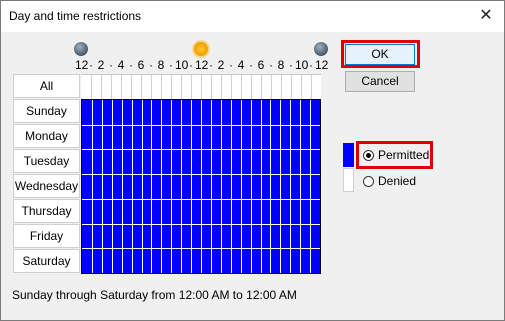 The width and height of the screenshot is (505, 321). I want to click on day-row-tuesday: Tuesday, so click(46, 161).